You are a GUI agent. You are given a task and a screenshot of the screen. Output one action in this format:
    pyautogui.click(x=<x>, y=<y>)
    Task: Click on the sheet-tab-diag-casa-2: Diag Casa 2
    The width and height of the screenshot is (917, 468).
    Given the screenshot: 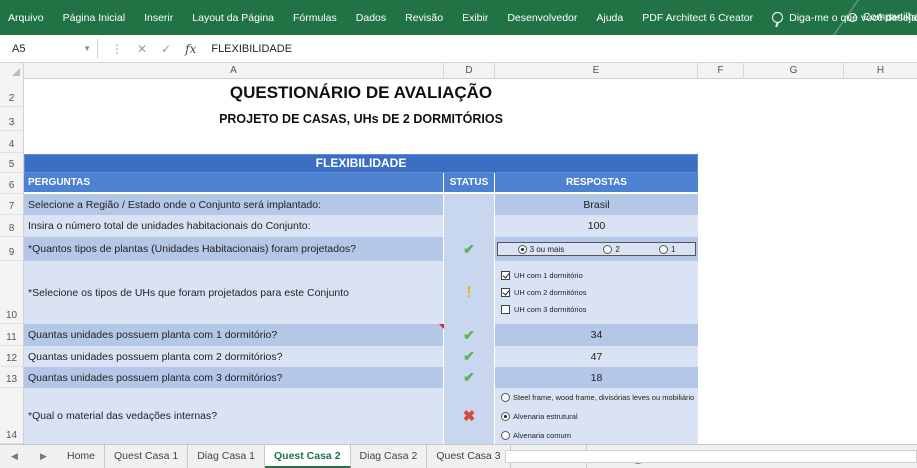 What is the action you would take?
    pyautogui.click(x=389, y=456)
    